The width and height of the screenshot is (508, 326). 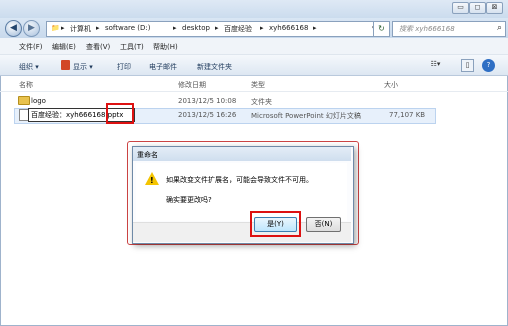 I want to click on search-input: 搜索 xyh666168 ⌕, so click(x=449, y=29).